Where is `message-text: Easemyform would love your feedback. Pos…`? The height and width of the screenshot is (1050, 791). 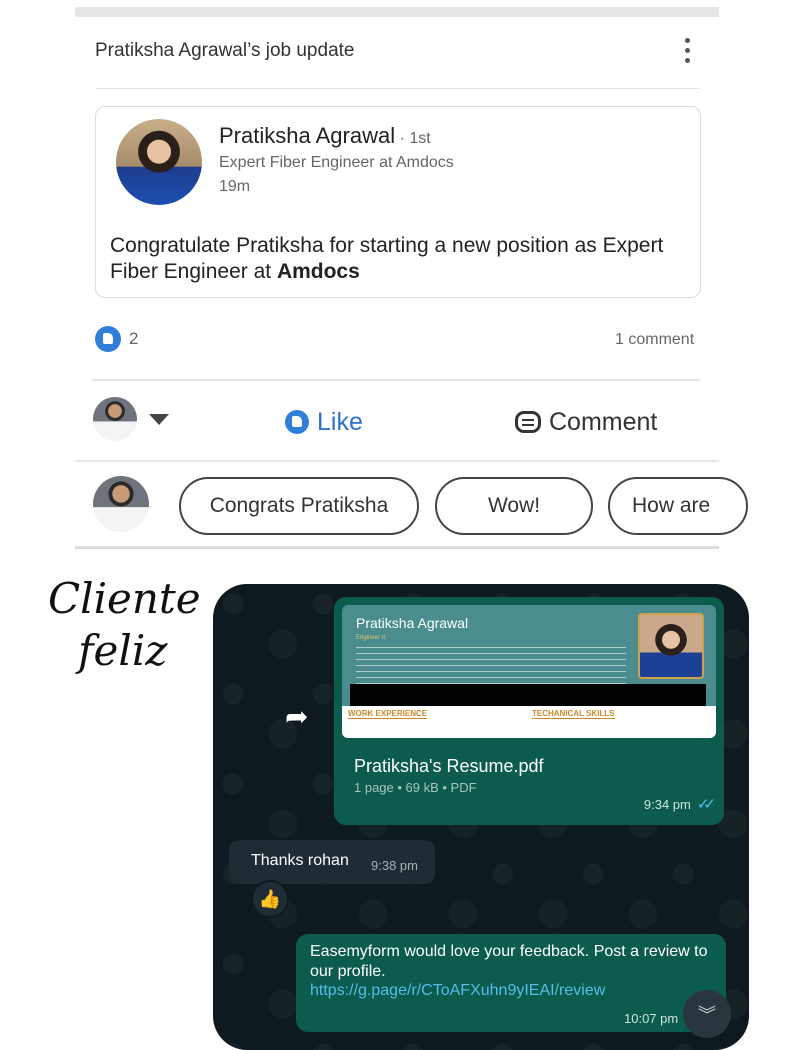
message-text: Easemyform would love your feedback. Pos… is located at coordinates (509, 961).